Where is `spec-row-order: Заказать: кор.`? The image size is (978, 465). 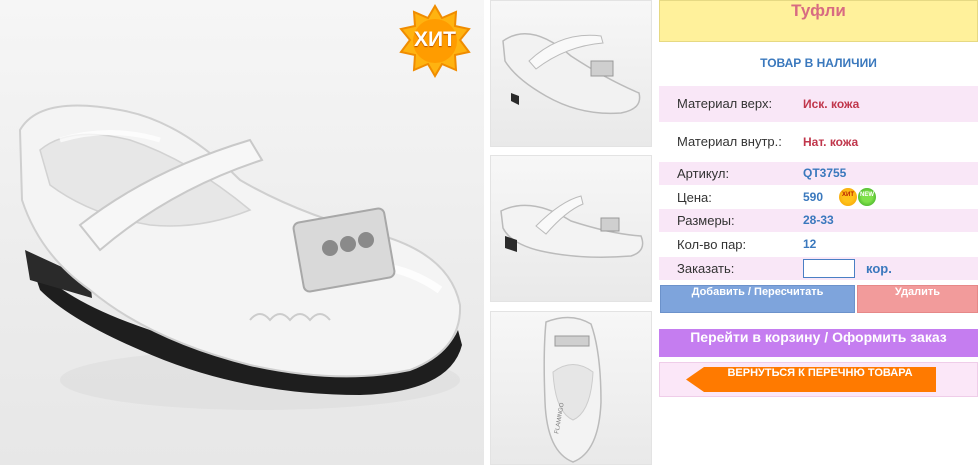
spec-row-order: Заказать: кор. is located at coordinates (818, 268).